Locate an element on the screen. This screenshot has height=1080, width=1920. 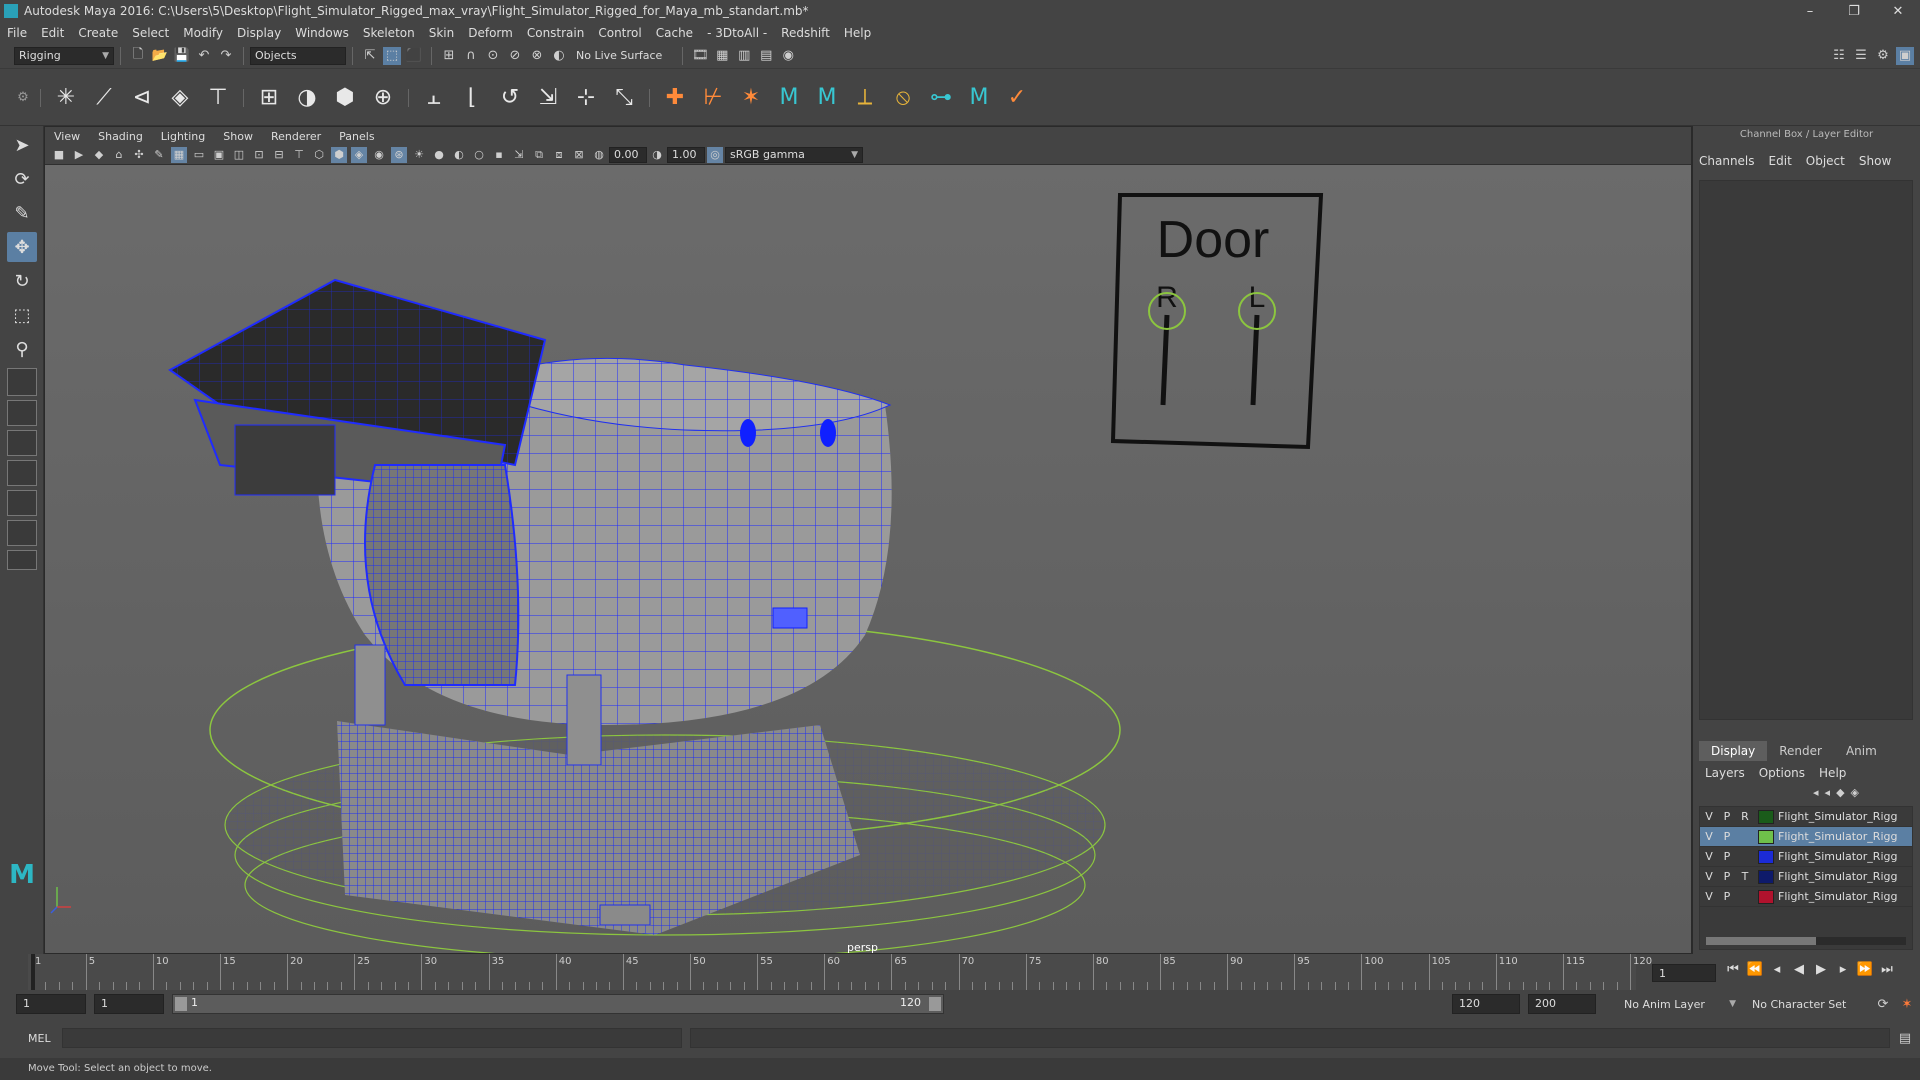
menu-control: Control is located at coordinates (619, 33).